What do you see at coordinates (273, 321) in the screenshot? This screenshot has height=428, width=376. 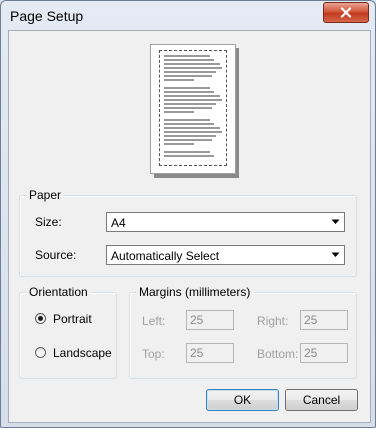 I see `right-margin-label: Right:` at bounding box center [273, 321].